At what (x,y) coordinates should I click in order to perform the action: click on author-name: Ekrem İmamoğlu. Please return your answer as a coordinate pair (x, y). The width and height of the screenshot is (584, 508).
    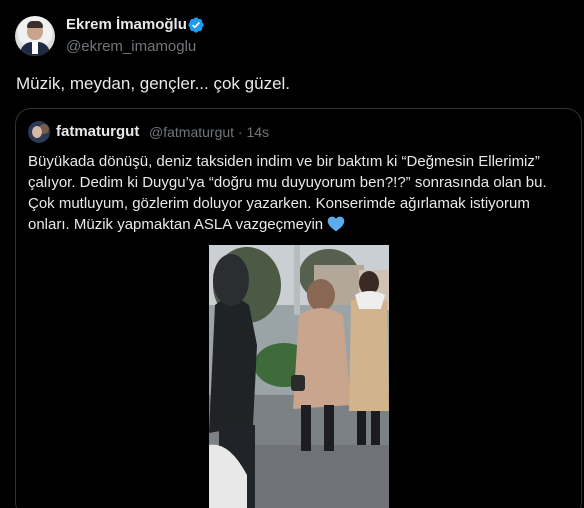
    Looking at the image, I should click on (126, 24).